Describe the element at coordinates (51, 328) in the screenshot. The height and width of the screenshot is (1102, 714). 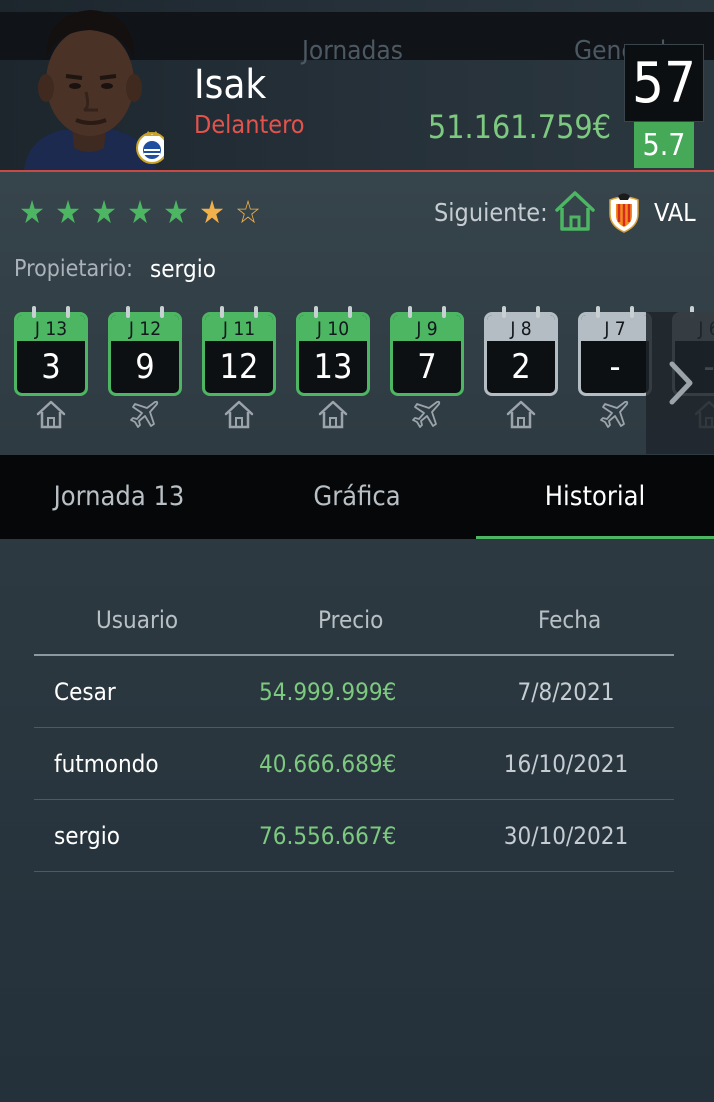
I see `round-label: J 13` at that location.